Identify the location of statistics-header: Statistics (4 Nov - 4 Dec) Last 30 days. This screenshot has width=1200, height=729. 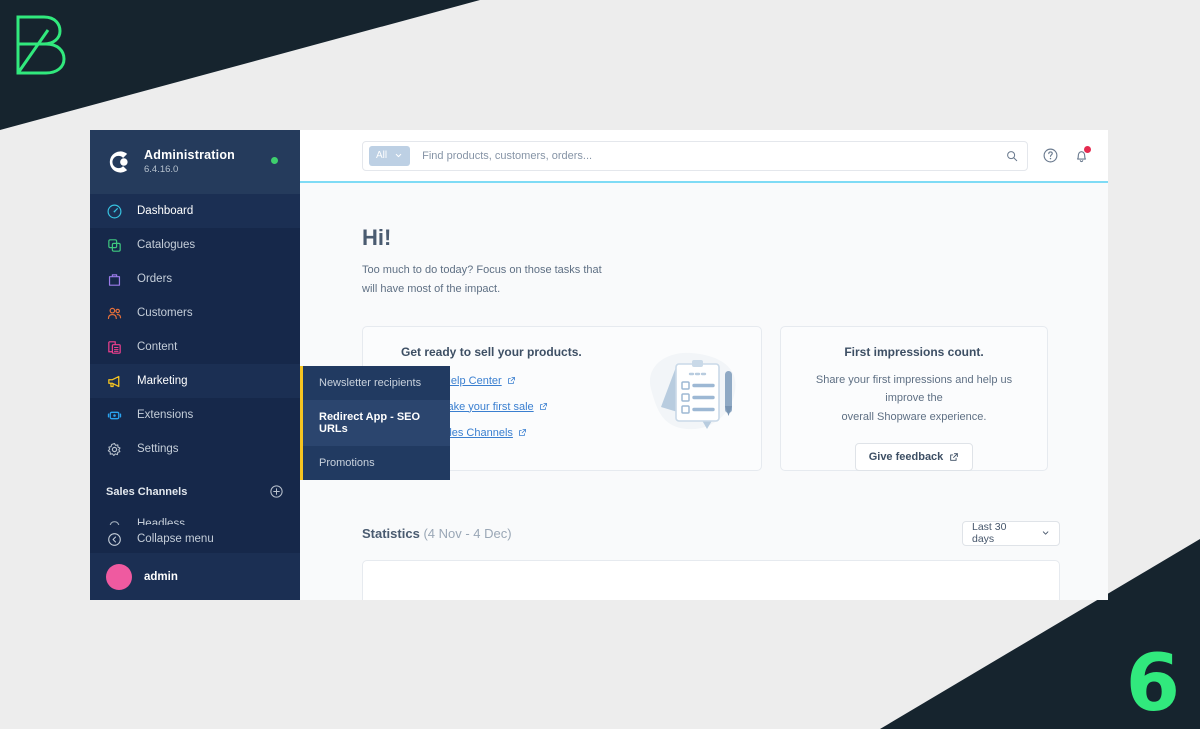
(711, 533).